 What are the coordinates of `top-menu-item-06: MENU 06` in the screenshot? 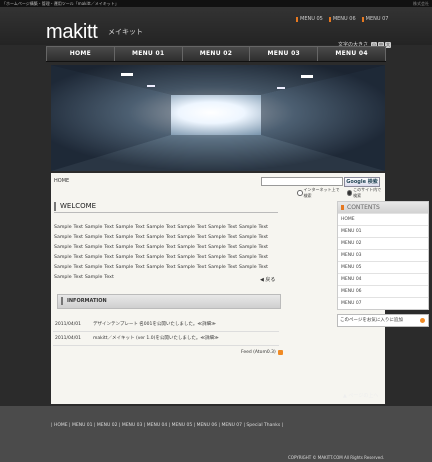 It's located at (342, 19).